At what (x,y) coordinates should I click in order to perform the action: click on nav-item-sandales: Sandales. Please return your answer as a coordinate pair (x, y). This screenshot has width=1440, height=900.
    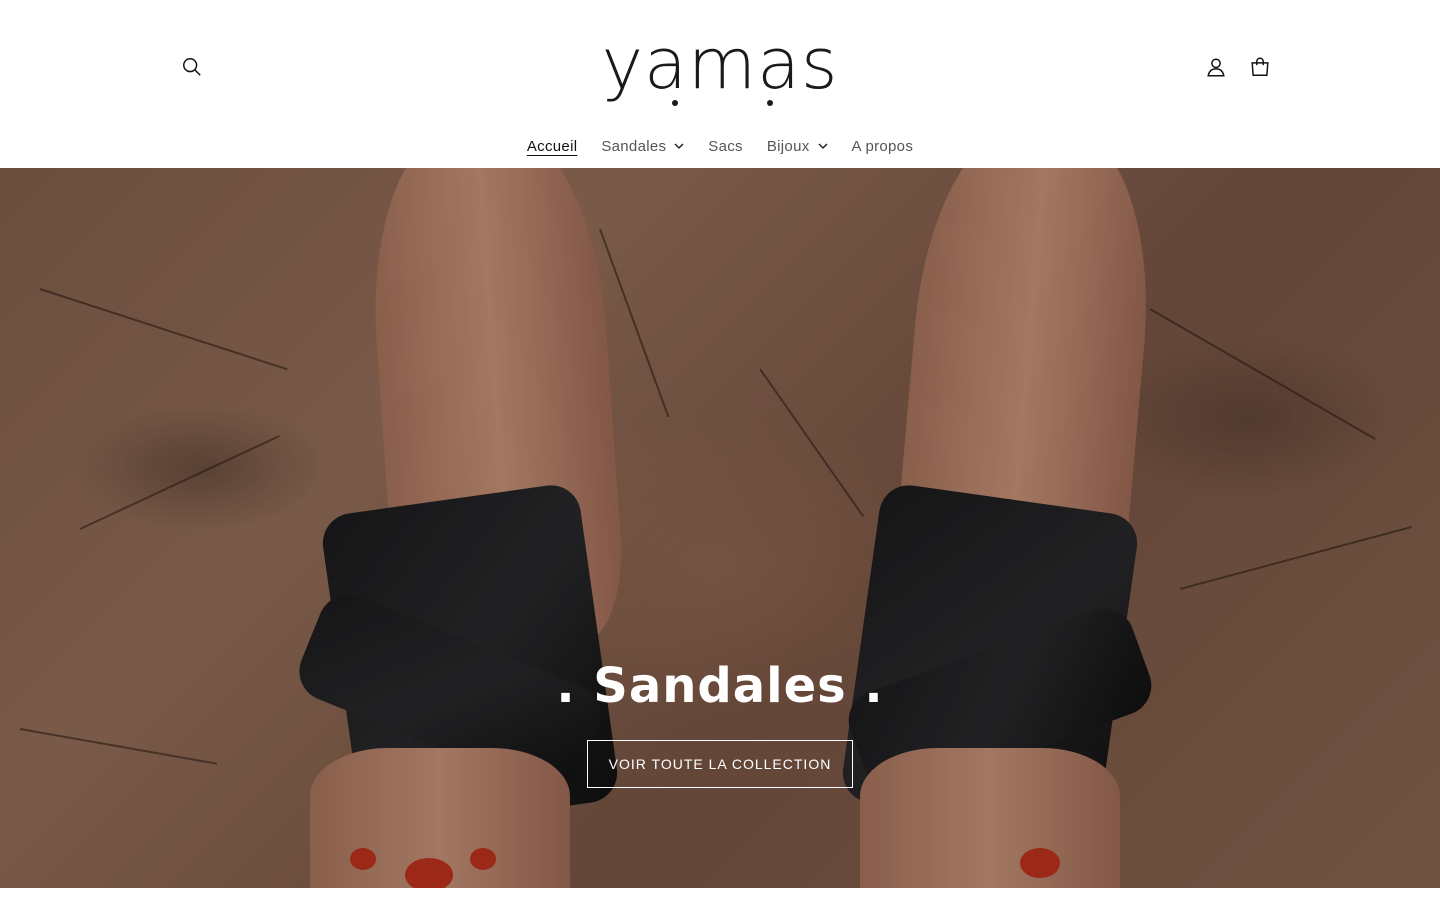
    Looking at the image, I should click on (642, 146).